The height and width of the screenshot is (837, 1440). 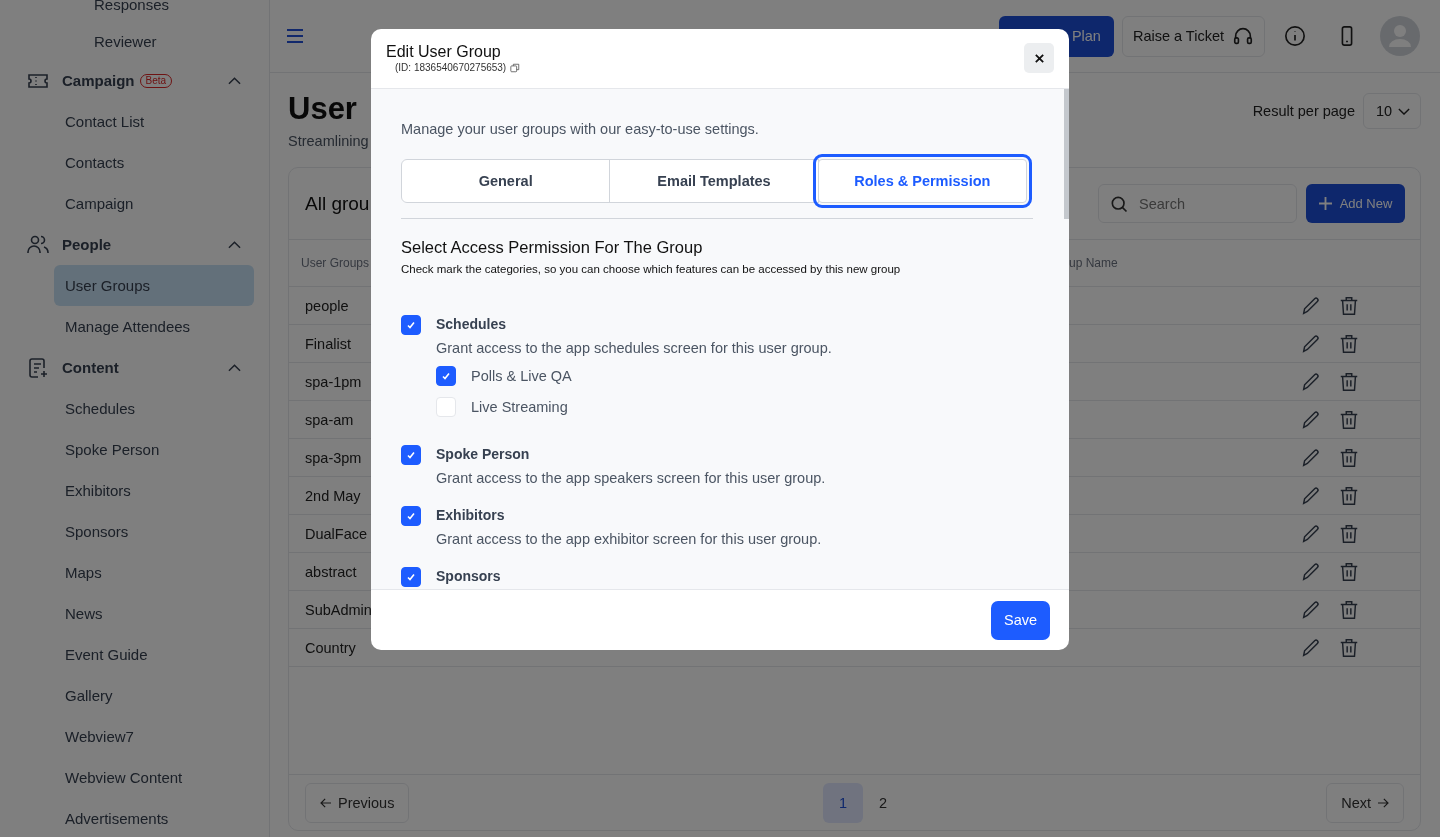 I want to click on permission-description: Grant access to the app exhibitor screen for this user group., so click(x=629, y=539).